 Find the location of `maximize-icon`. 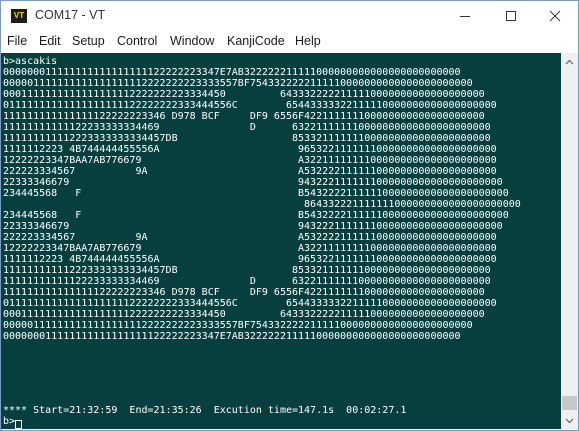

maximize-icon is located at coordinates (511, 16).